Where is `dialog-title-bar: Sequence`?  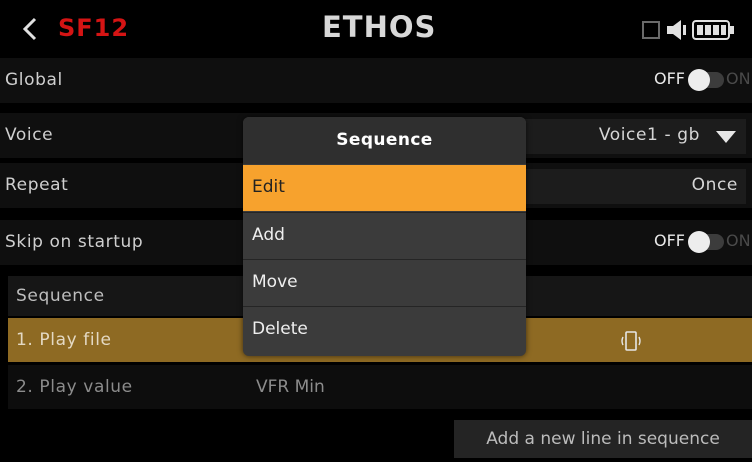
dialog-title-bar: Sequence is located at coordinates (384, 140).